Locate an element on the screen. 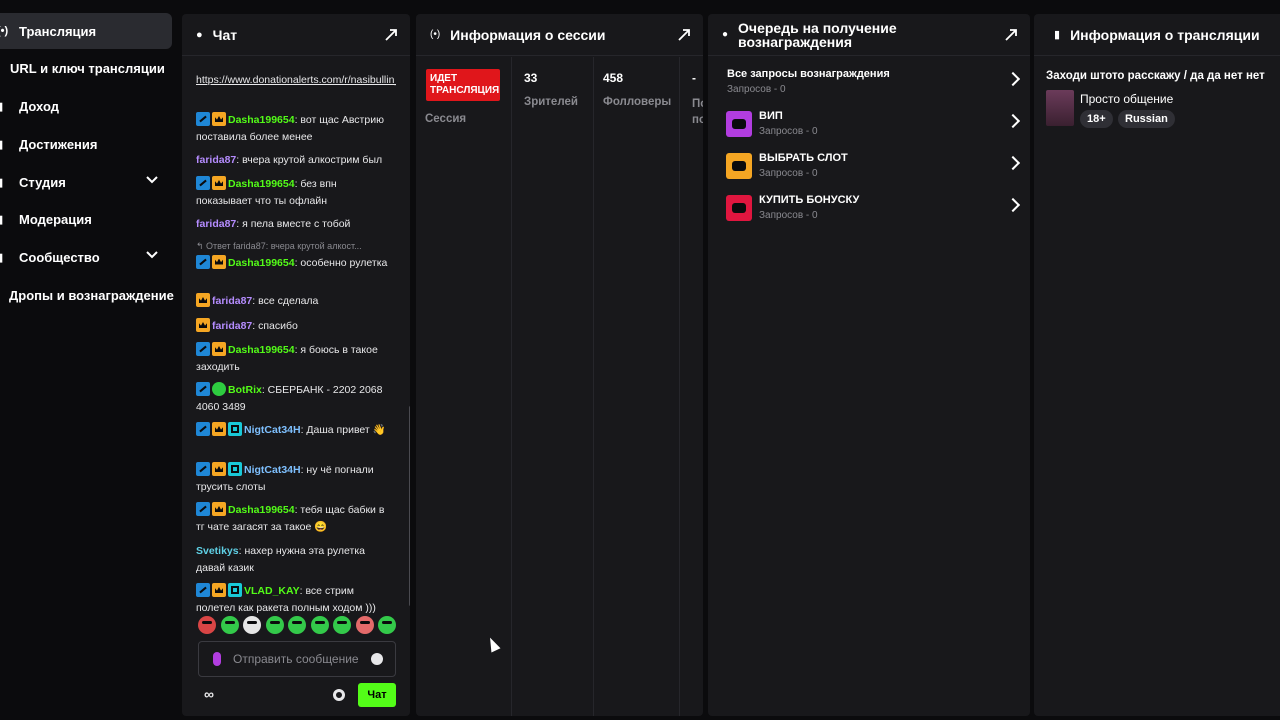 The width and height of the screenshot is (1280, 720). extra-column: - По по is located at coordinates (691, 386).